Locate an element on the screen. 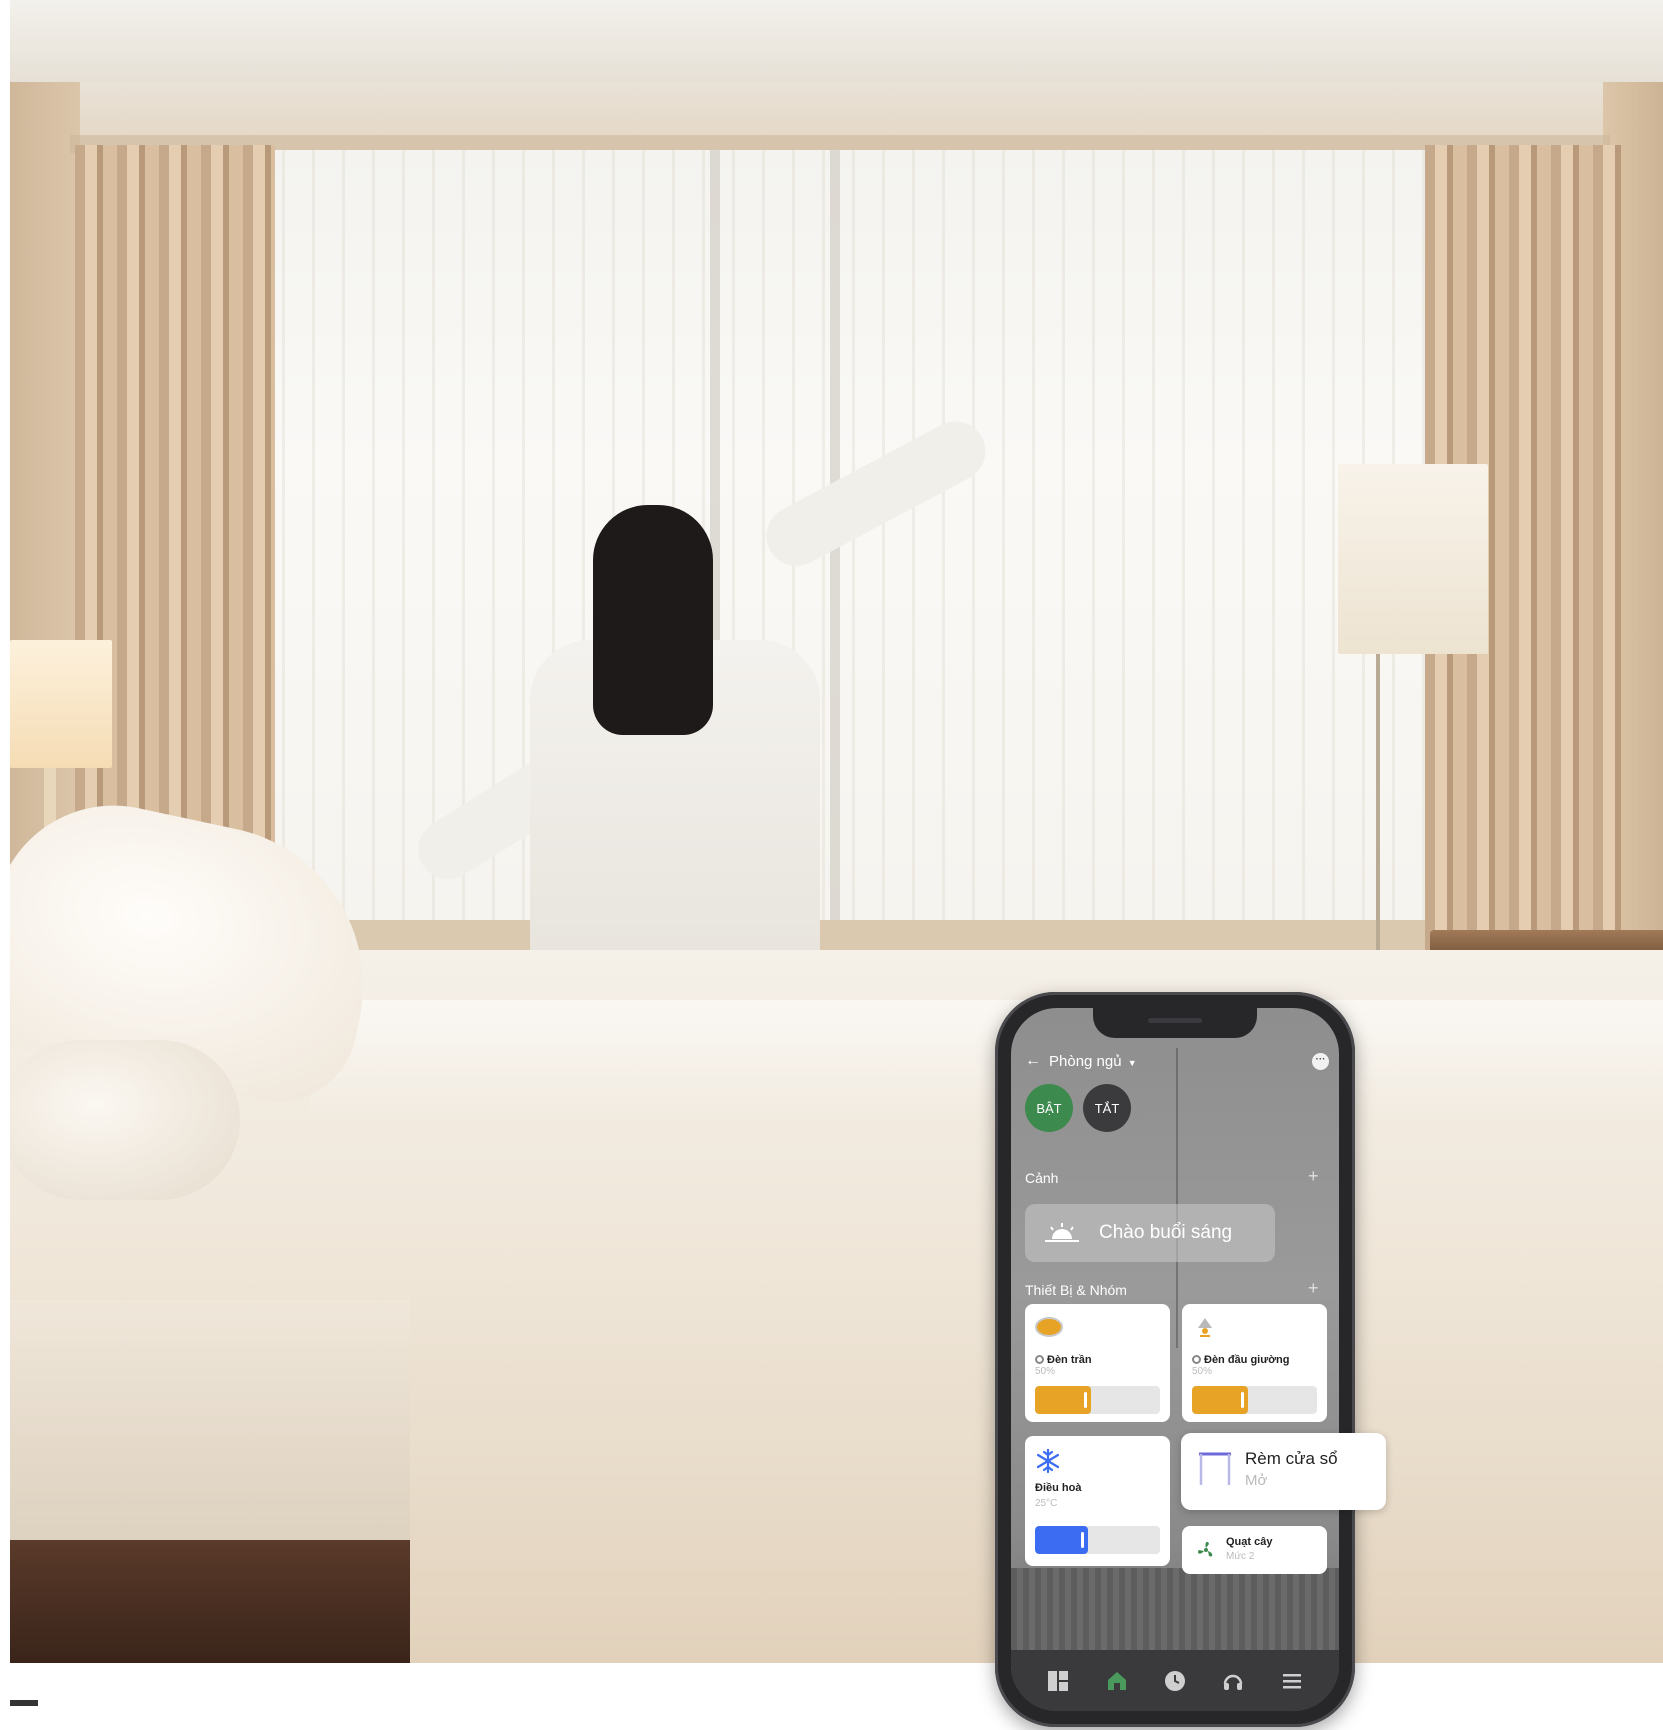  scene-label: Chào buổi sáng is located at coordinates (1166, 1232).